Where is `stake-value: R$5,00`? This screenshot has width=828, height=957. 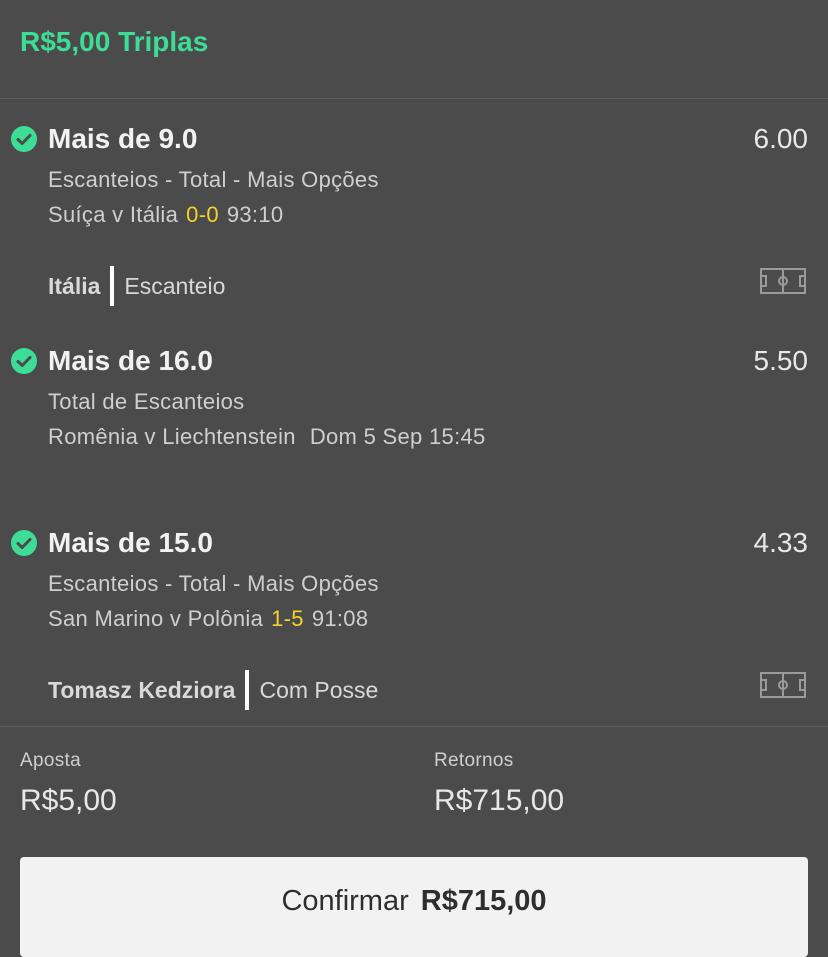 stake-value: R$5,00 is located at coordinates (68, 801).